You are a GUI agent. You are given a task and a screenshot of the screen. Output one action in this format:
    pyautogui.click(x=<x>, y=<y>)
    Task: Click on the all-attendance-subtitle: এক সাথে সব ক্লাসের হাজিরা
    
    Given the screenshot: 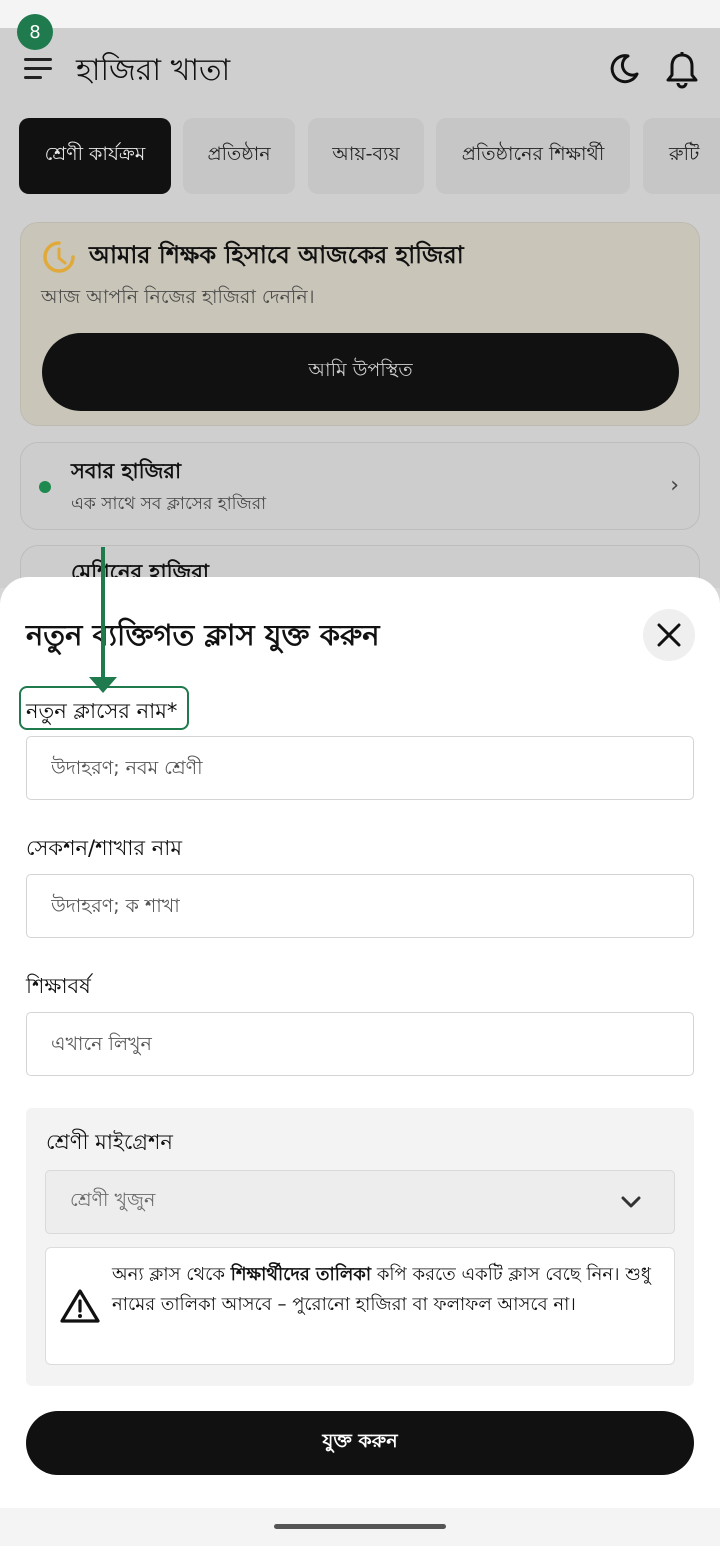 What is the action you would take?
    pyautogui.click(x=168, y=504)
    